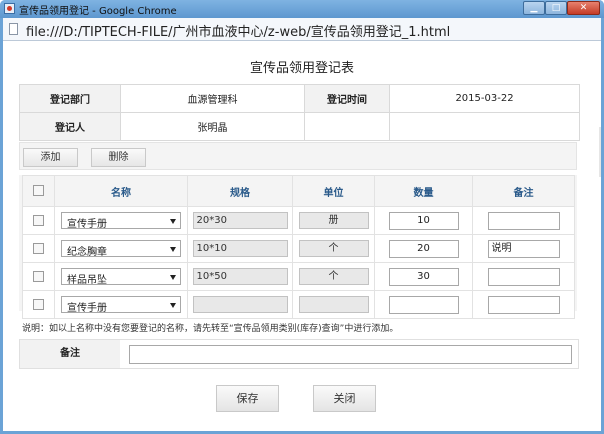 This screenshot has height=434, width=604. What do you see at coordinates (301, 68) in the screenshot?
I see `page-title: 宣传品领用登记表` at bounding box center [301, 68].